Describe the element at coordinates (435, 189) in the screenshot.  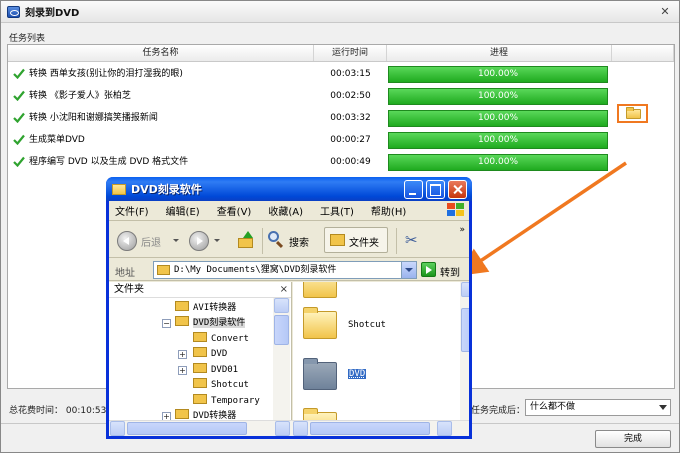
I see `maximize-button` at that location.